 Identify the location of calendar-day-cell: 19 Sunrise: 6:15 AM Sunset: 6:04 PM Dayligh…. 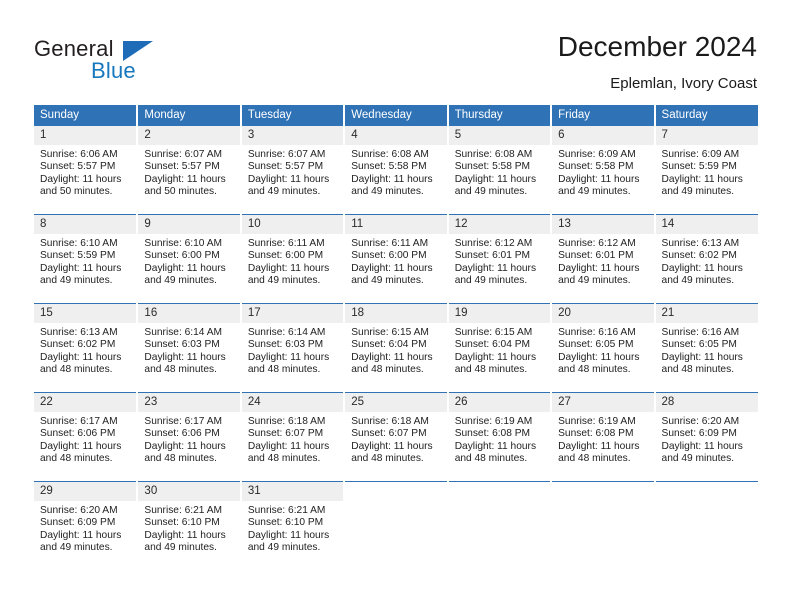
(500, 348).